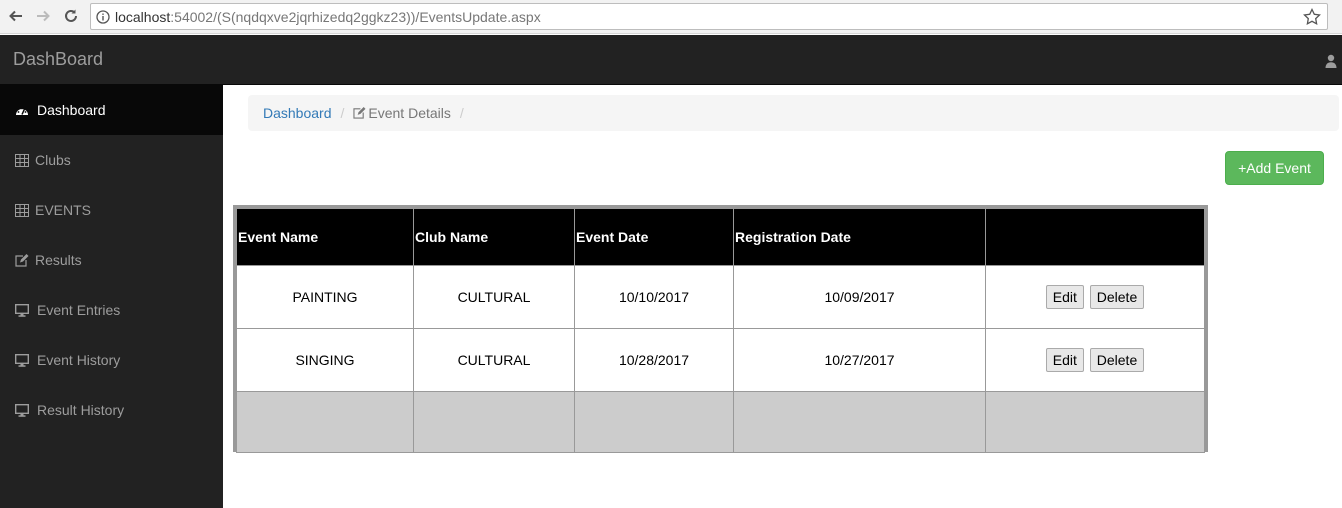 This screenshot has height=508, width=1342. What do you see at coordinates (143, 16) in the screenshot?
I see `url-host: localhost` at bounding box center [143, 16].